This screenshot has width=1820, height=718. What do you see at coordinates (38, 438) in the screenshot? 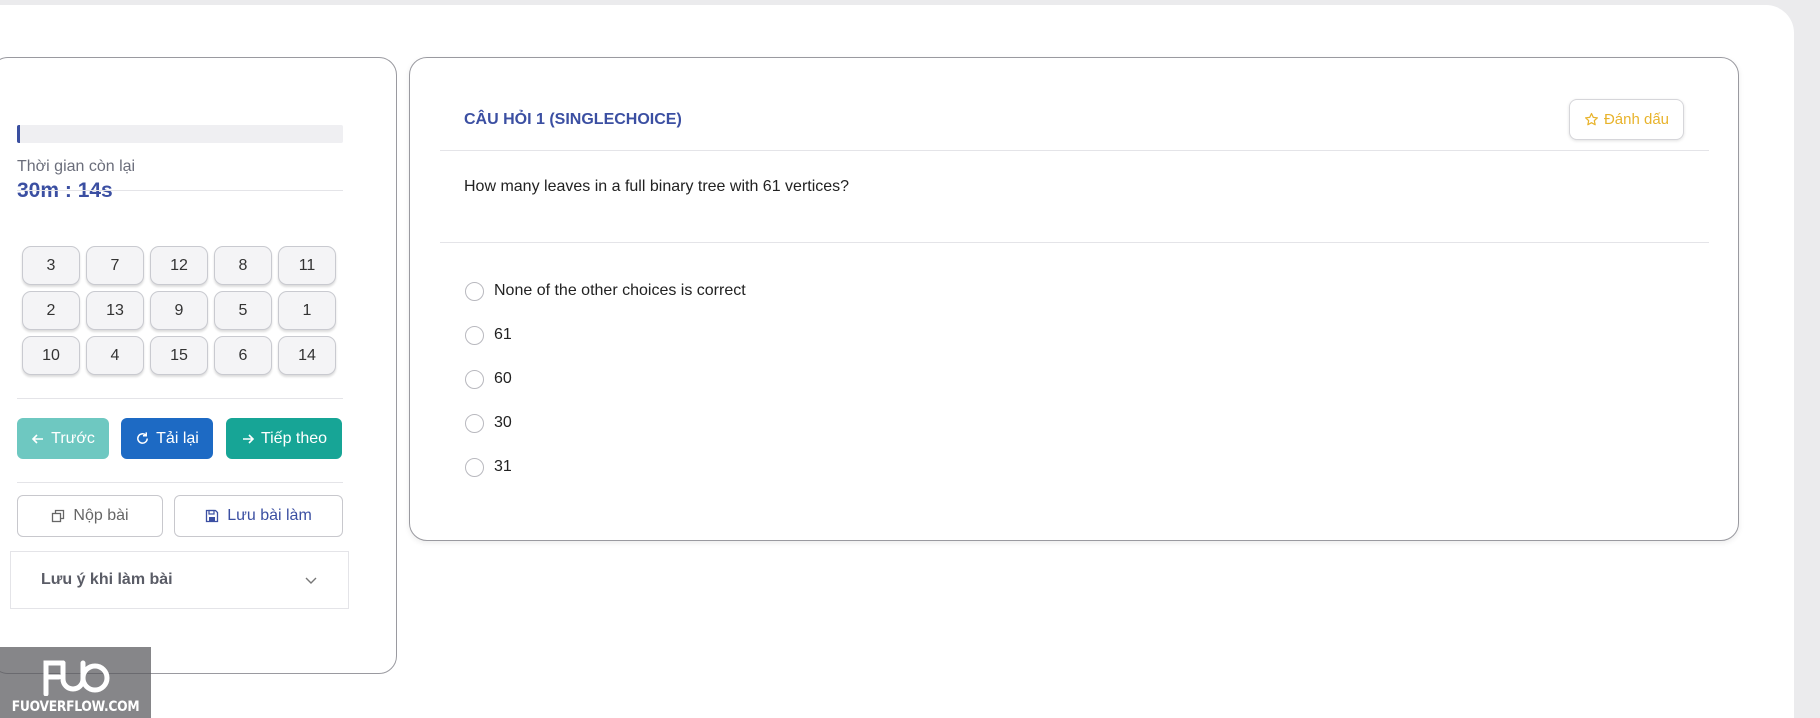
I see `arrow-left-icon` at bounding box center [38, 438].